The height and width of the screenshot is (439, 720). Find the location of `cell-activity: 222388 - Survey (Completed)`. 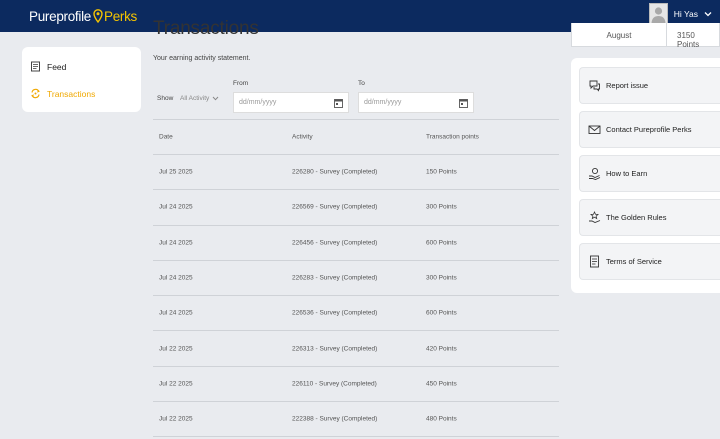

cell-activity: 222388 - Survey (Completed) is located at coordinates (335, 419).